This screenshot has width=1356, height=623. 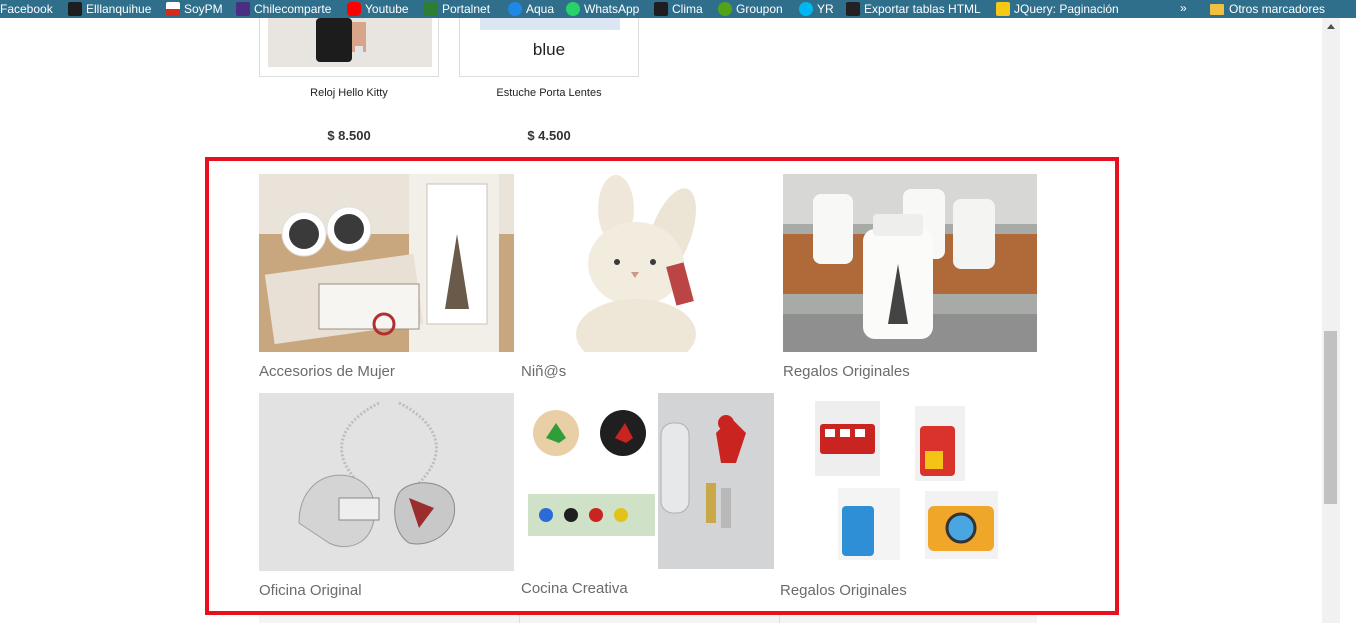 I want to click on bookmark-clima: Clima, so click(x=678, y=9).